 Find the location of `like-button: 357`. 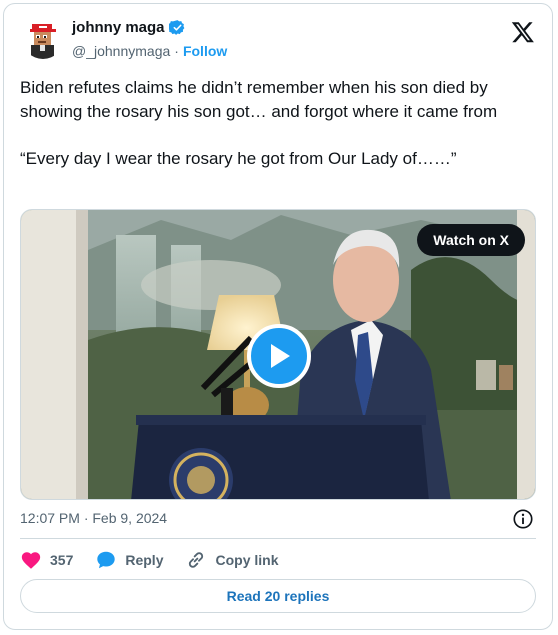

like-button: 357 is located at coordinates (46, 560).